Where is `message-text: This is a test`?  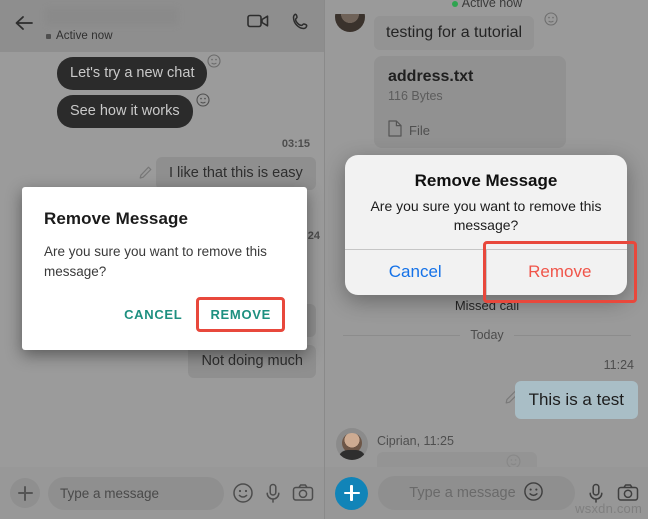
message-text: This is a test is located at coordinates (576, 399).